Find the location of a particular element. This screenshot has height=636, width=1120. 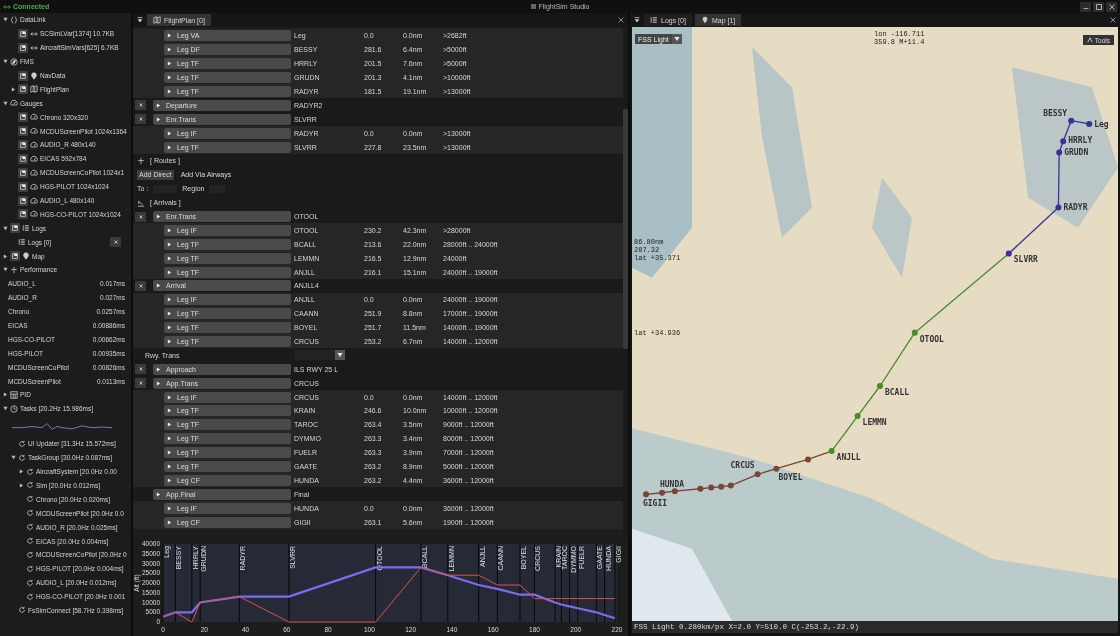

waypoint-label: LEMMN is located at coordinates (874, 423).